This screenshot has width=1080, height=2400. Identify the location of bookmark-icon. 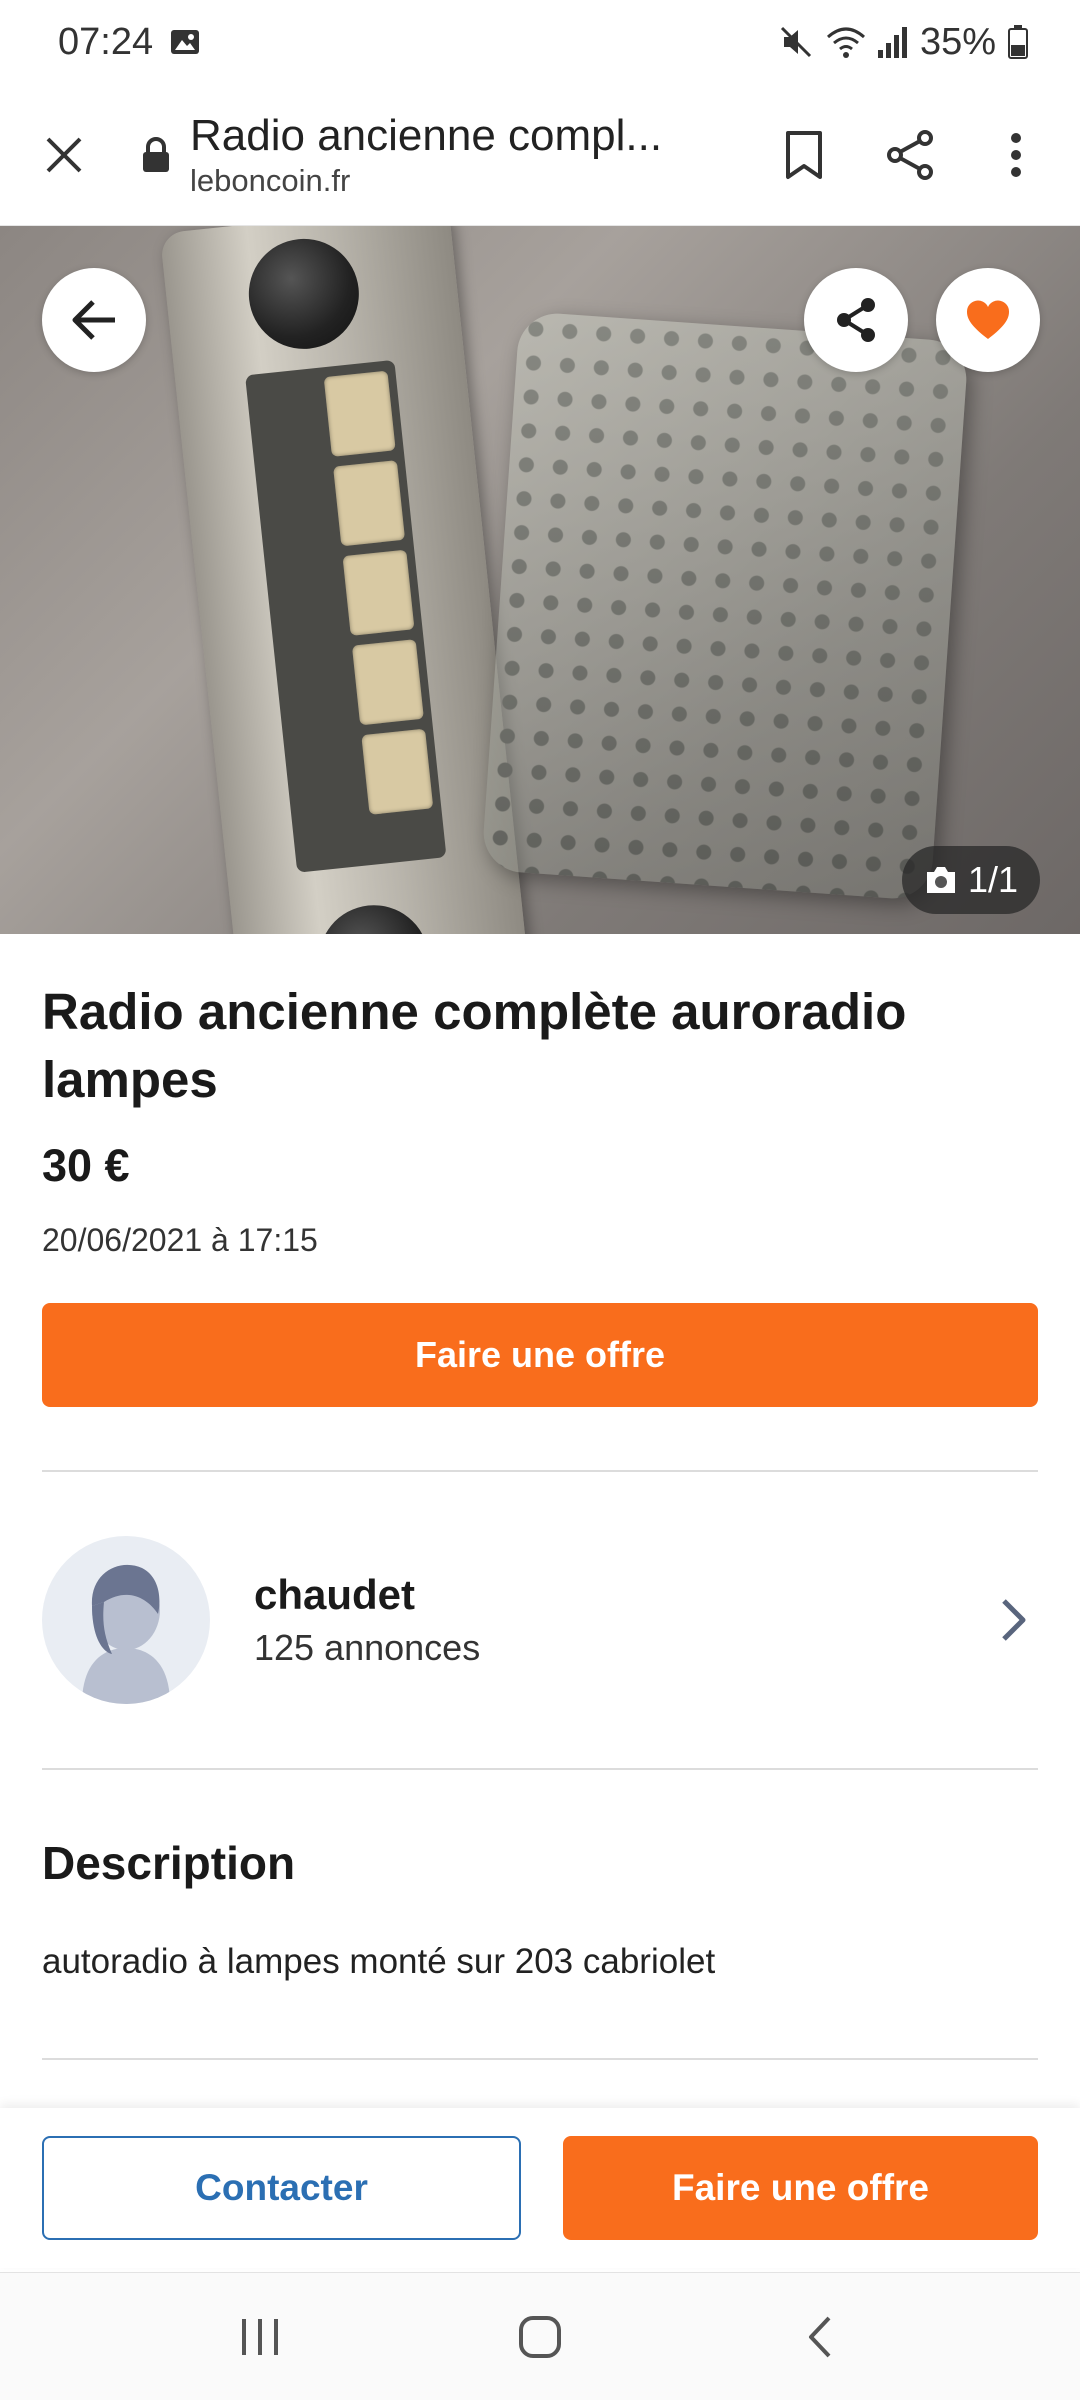
(804, 154).